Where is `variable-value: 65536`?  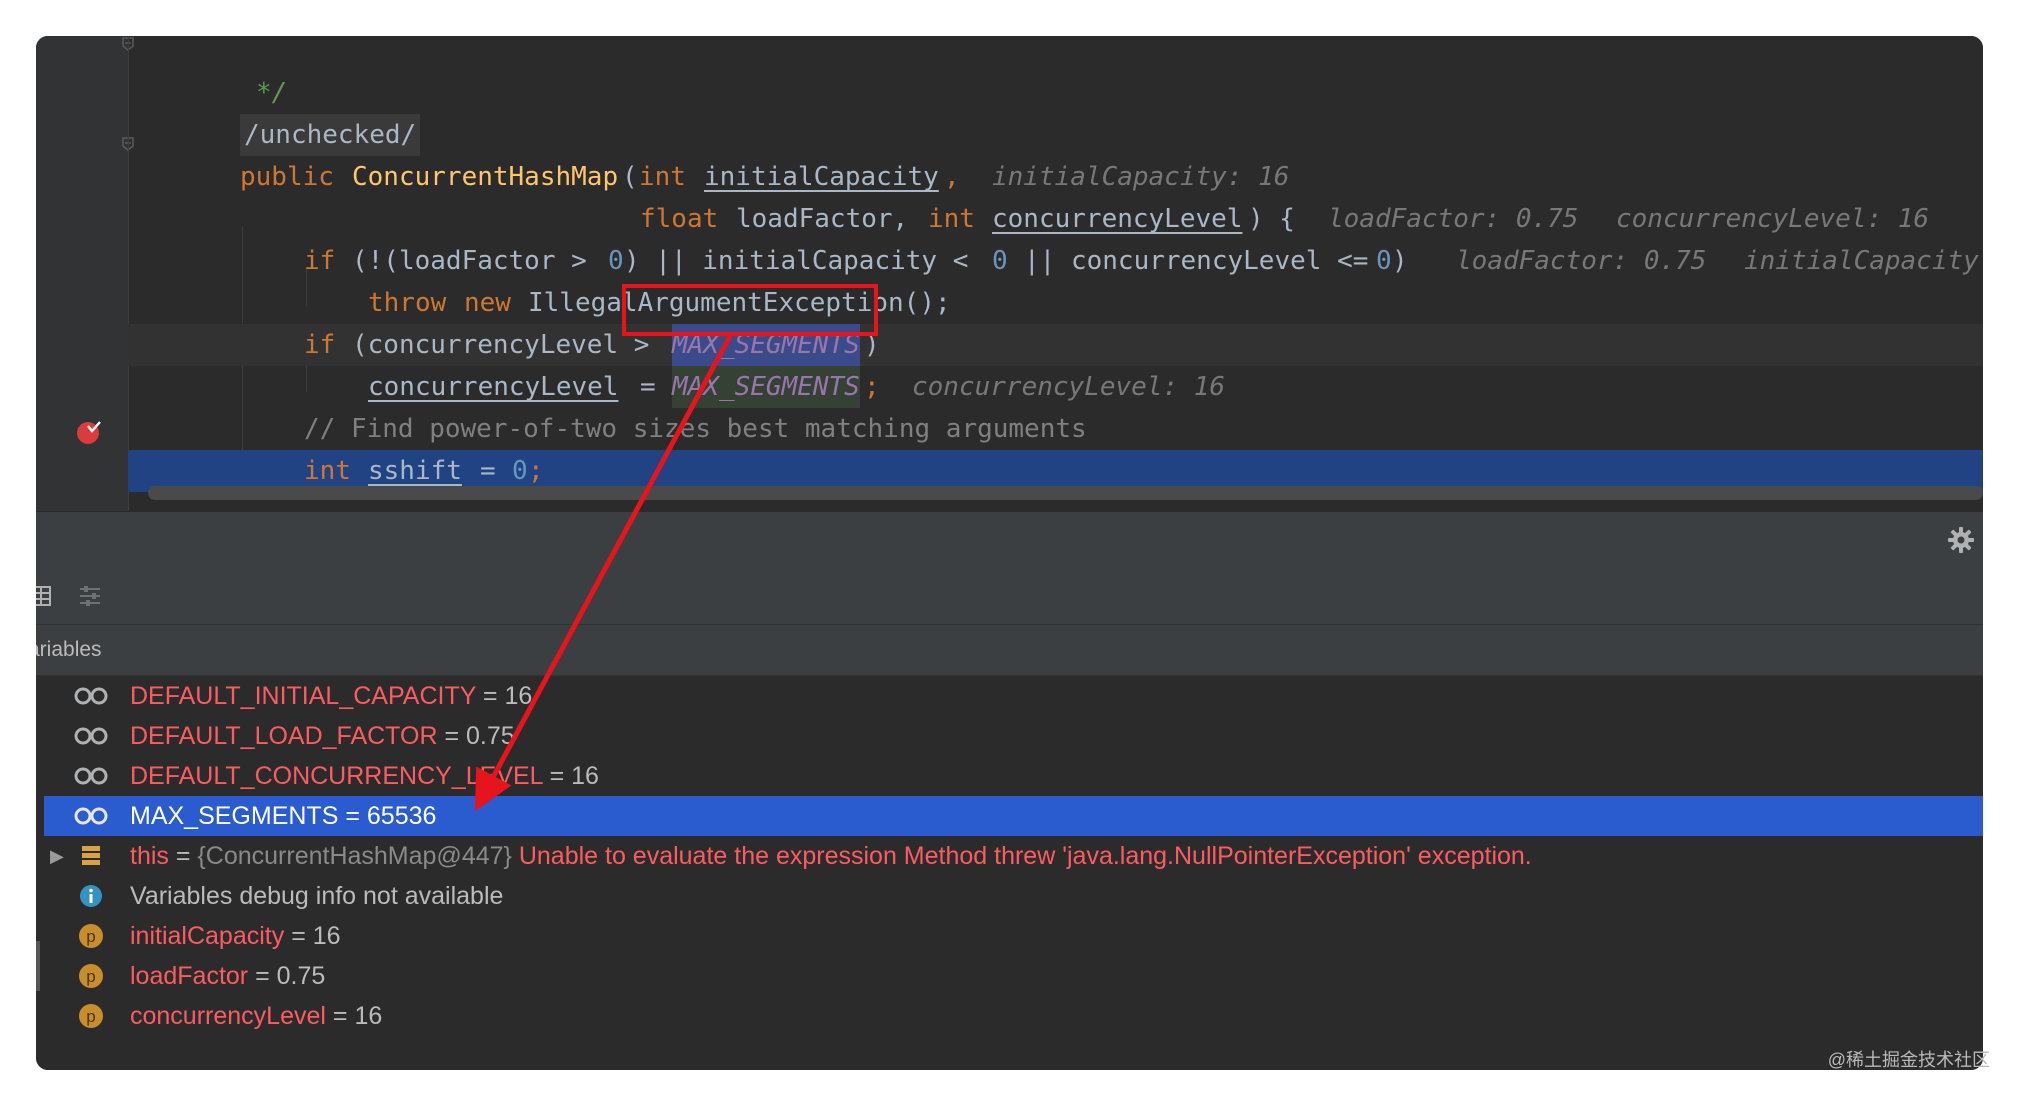
variable-value: 65536 is located at coordinates (401, 816).